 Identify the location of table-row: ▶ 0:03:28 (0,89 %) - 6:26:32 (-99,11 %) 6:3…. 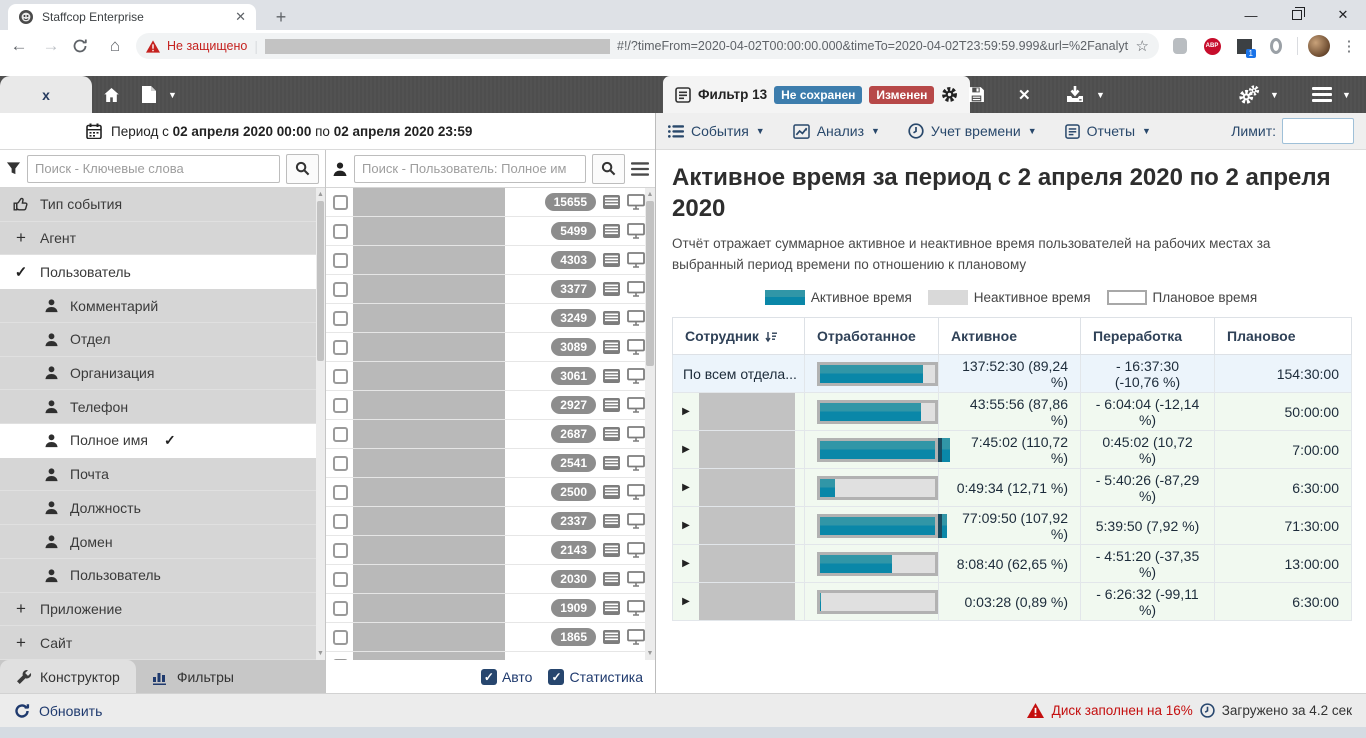
(1012, 602).